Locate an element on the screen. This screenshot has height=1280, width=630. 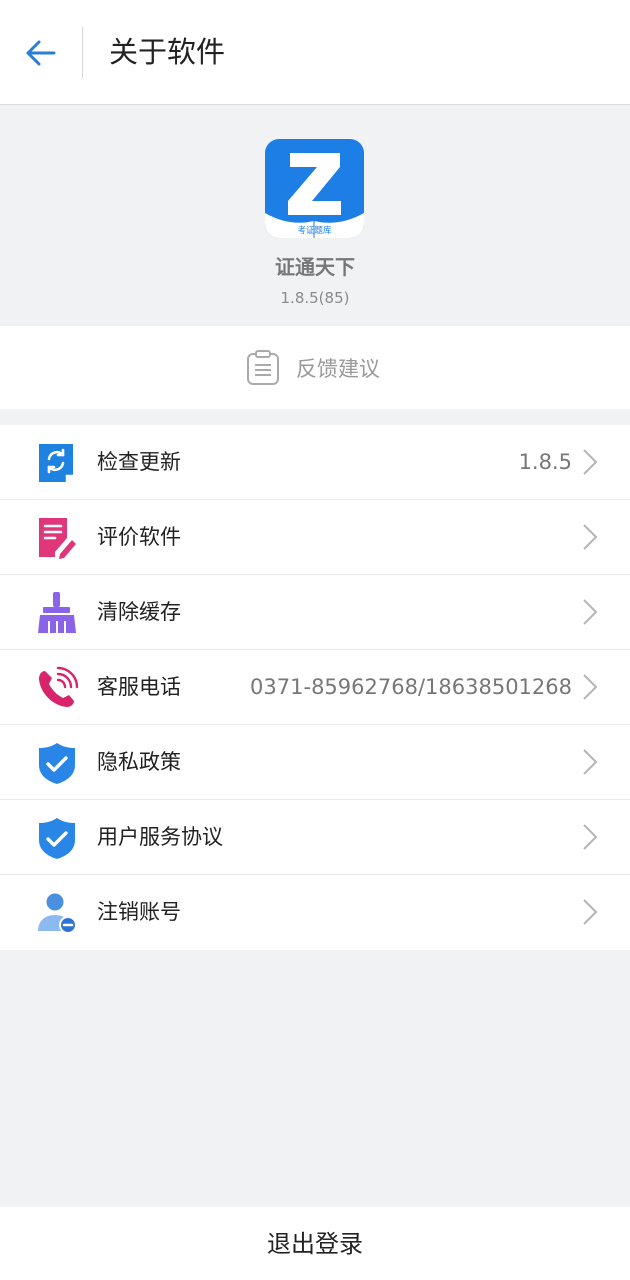
menu-item-user-agreement: 用户服务协议 is located at coordinates (315, 837).